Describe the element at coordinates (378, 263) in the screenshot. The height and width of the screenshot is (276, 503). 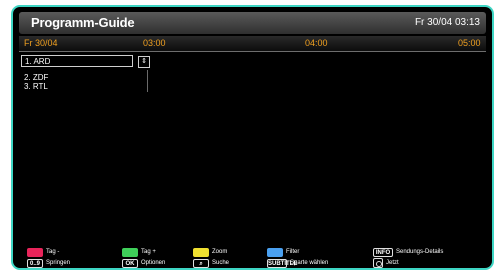
I see `now-key-icon` at that location.